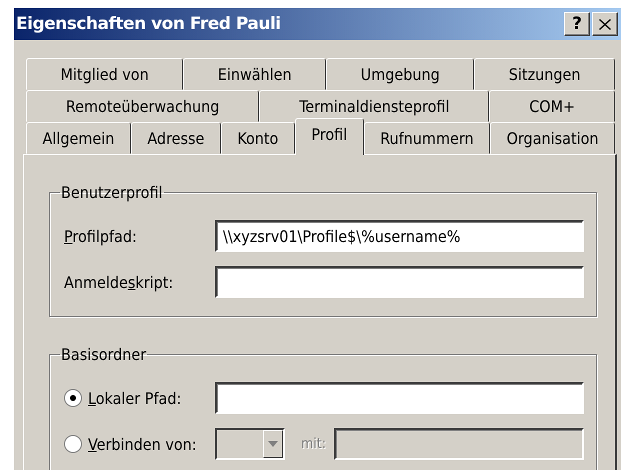 Image resolution: width=621 pixels, height=470 pixels. What do you see at coordinates (143, 444) in the screenshot?
I see `radio-label: Verbinden von:` at bounding box center [143, 444].